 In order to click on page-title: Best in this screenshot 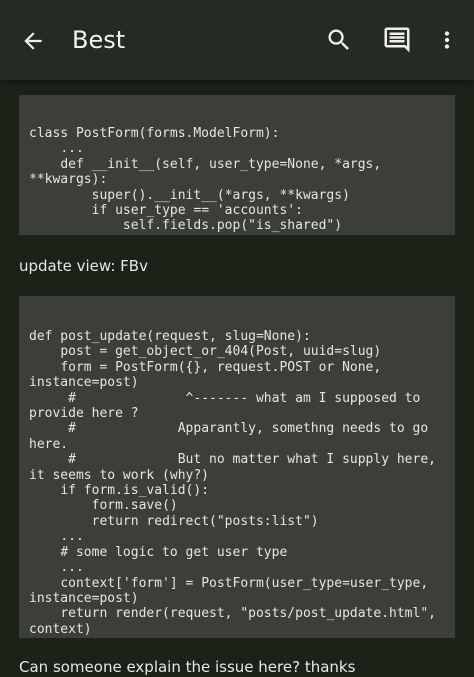, I will do `click(99, 40)`.